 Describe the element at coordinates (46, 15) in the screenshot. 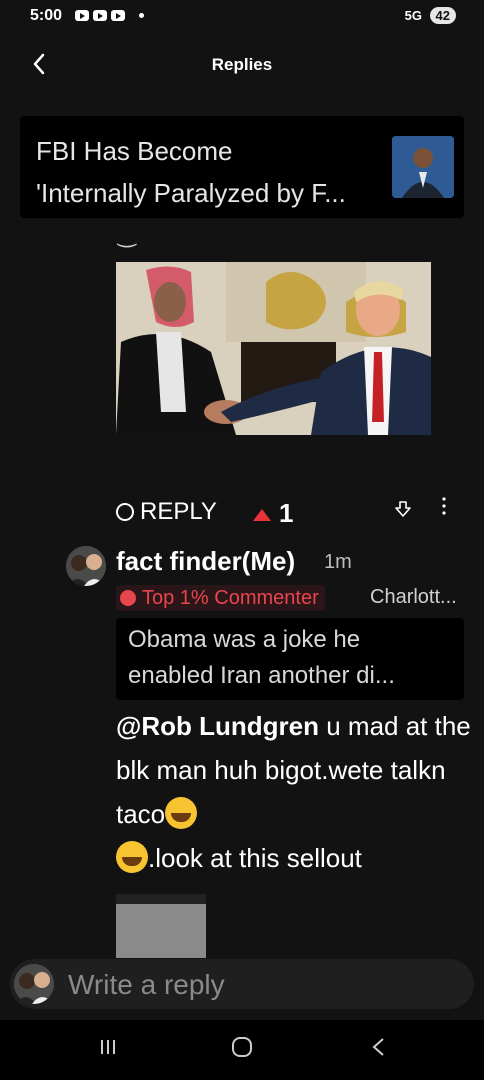

I see `status-time: 5:00` at that location.